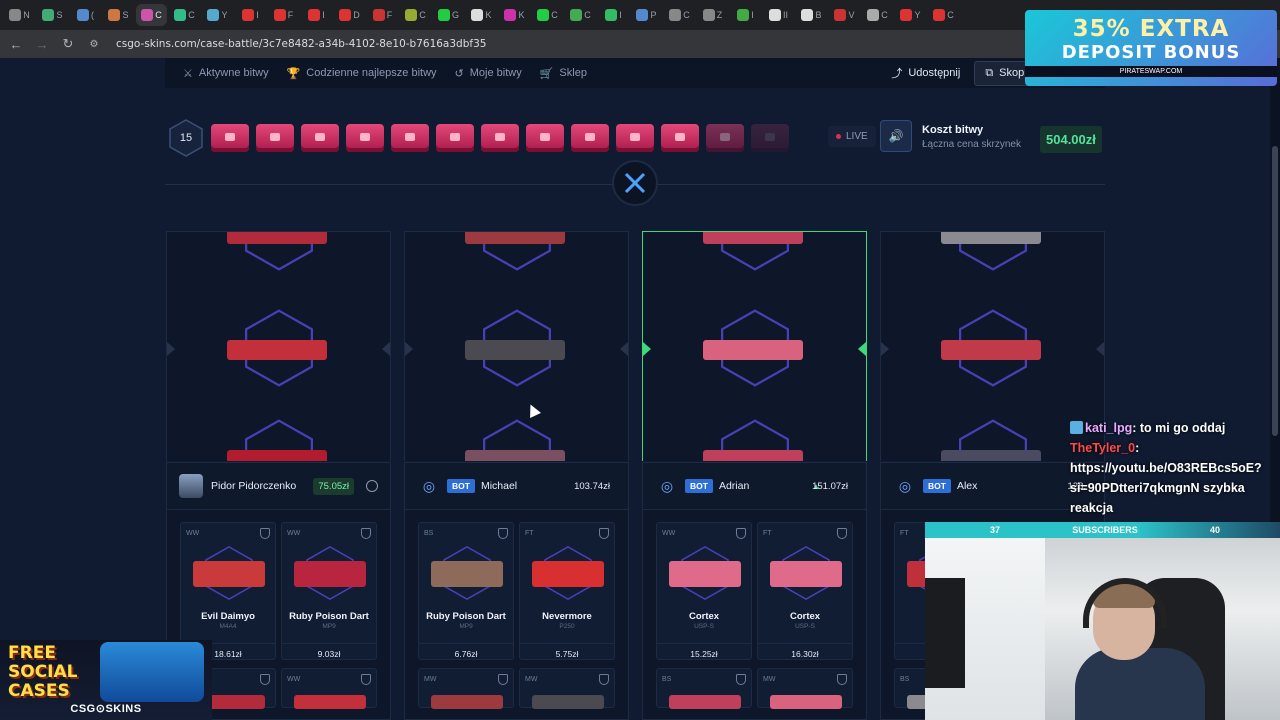 This screenshot has height=720, width=1280. I want to click on nav-my-battles: ↺ Moje bitwy, so click(488, 73).